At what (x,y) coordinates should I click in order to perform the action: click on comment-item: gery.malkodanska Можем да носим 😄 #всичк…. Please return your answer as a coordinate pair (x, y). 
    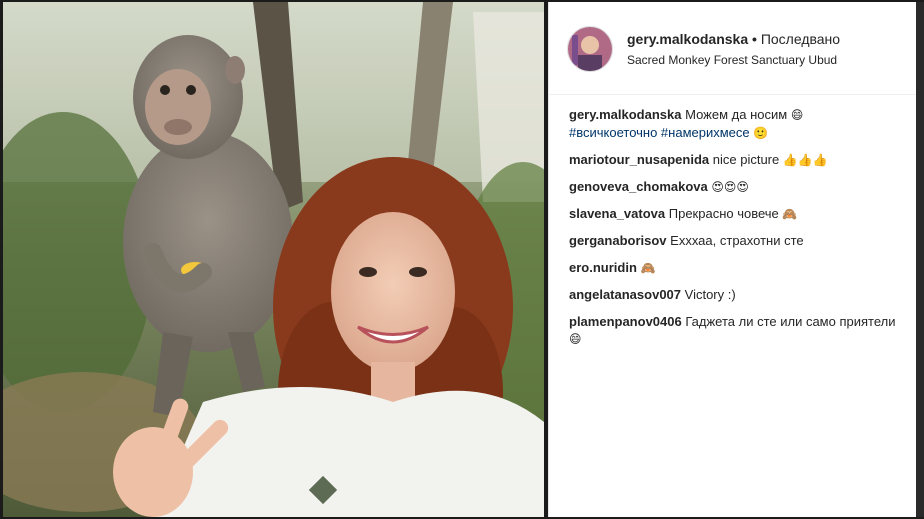
    Looking at the image, I should click on (739, 124).